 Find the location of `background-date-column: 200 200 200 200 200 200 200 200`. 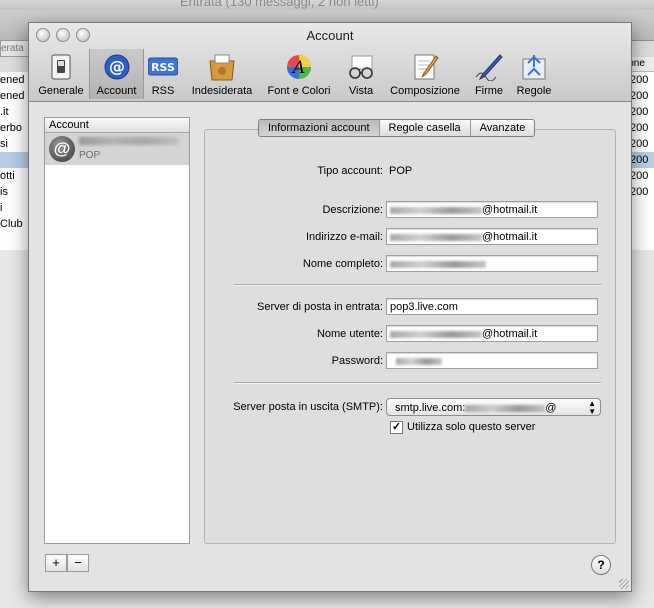

background-date-column: 200 200 200 200 200 200 200 200 is located at coordinates (642, 161).